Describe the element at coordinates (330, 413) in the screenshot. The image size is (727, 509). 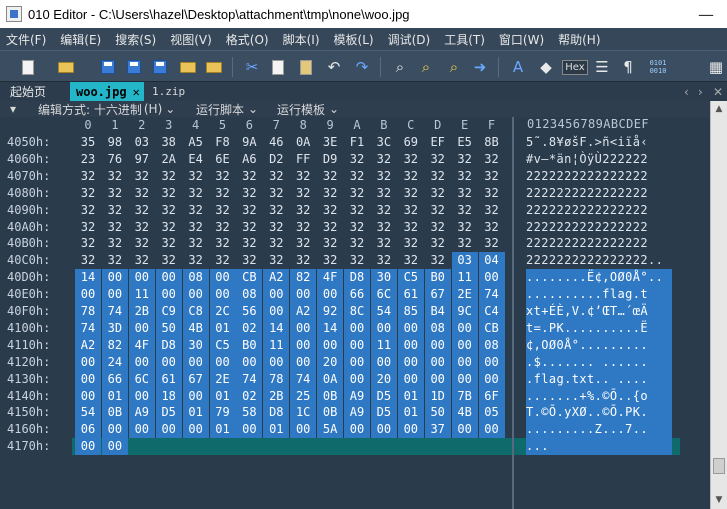
I see `hex-byte: 0B` at that location.